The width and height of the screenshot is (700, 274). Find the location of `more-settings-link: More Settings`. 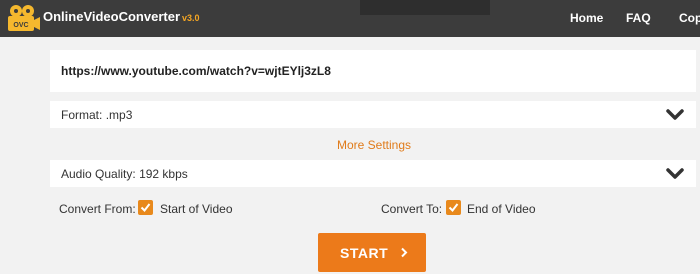

more-settings-link: More Settings is located at coordinates (374, 145).